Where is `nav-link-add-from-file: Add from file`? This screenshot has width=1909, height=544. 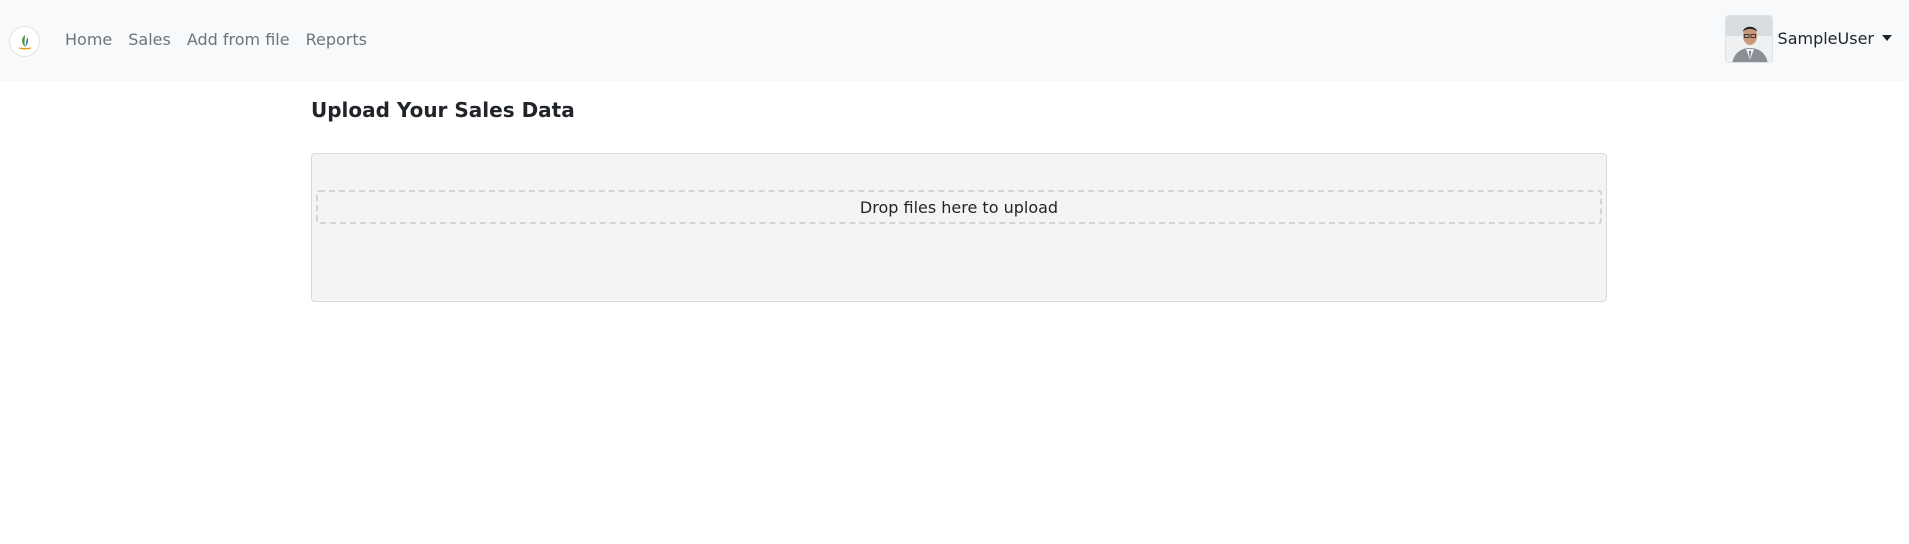
nav-link-add-from-file: Add from file is located at coordinates (238, 40).